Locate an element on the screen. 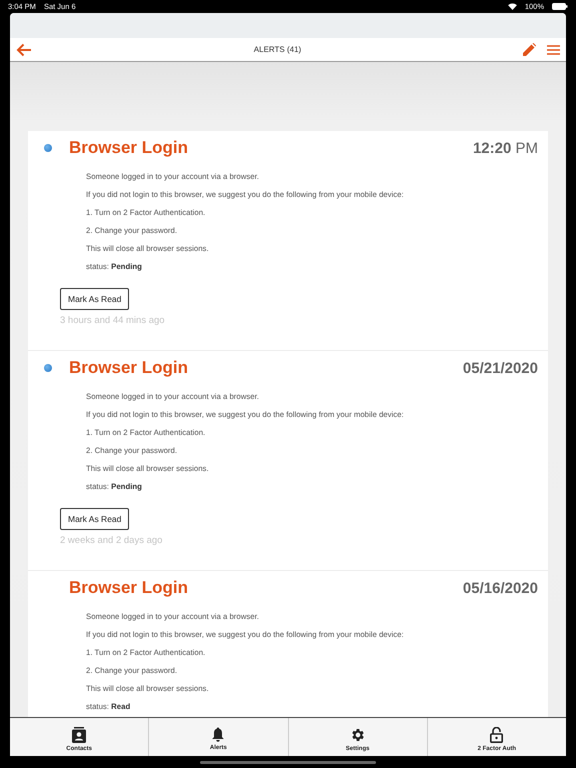 The image size is (576, 768). menu-icon is located at coordinates (553, 49).